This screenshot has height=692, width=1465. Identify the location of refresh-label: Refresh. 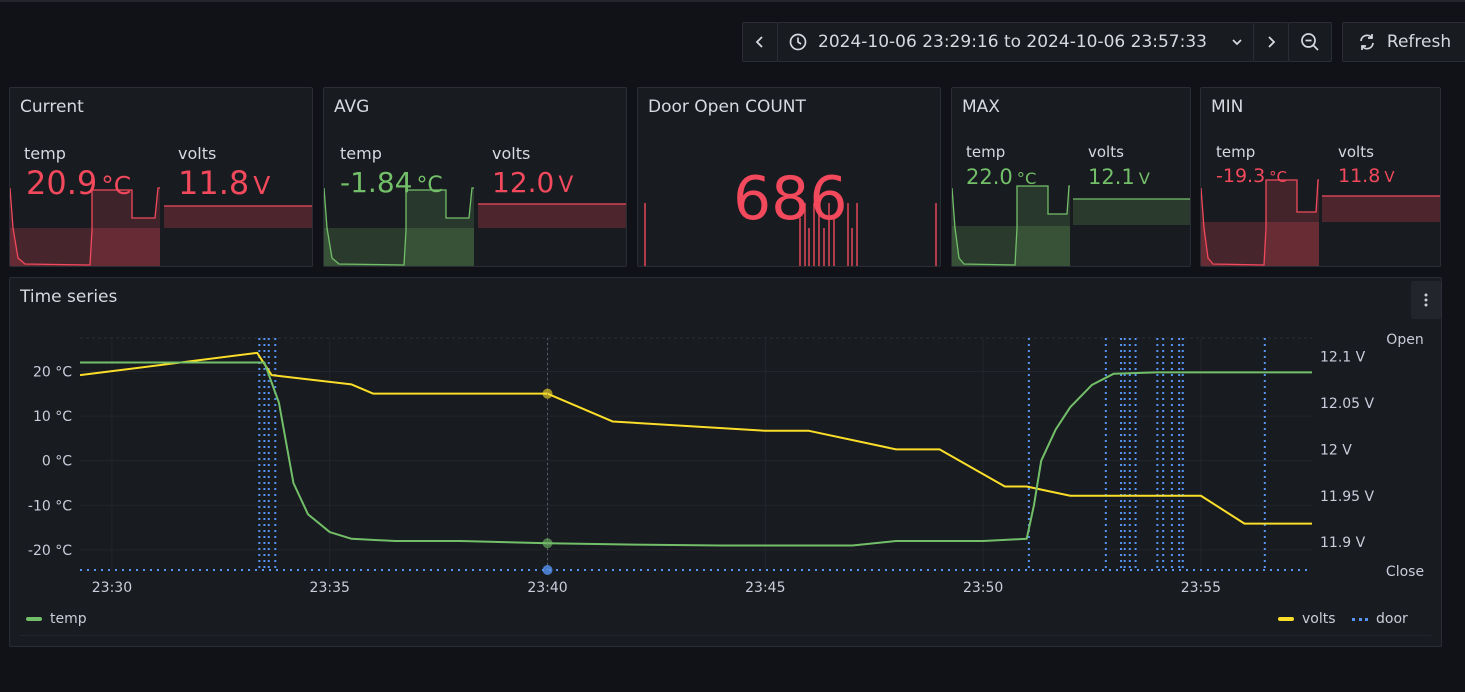
(1419, 42).